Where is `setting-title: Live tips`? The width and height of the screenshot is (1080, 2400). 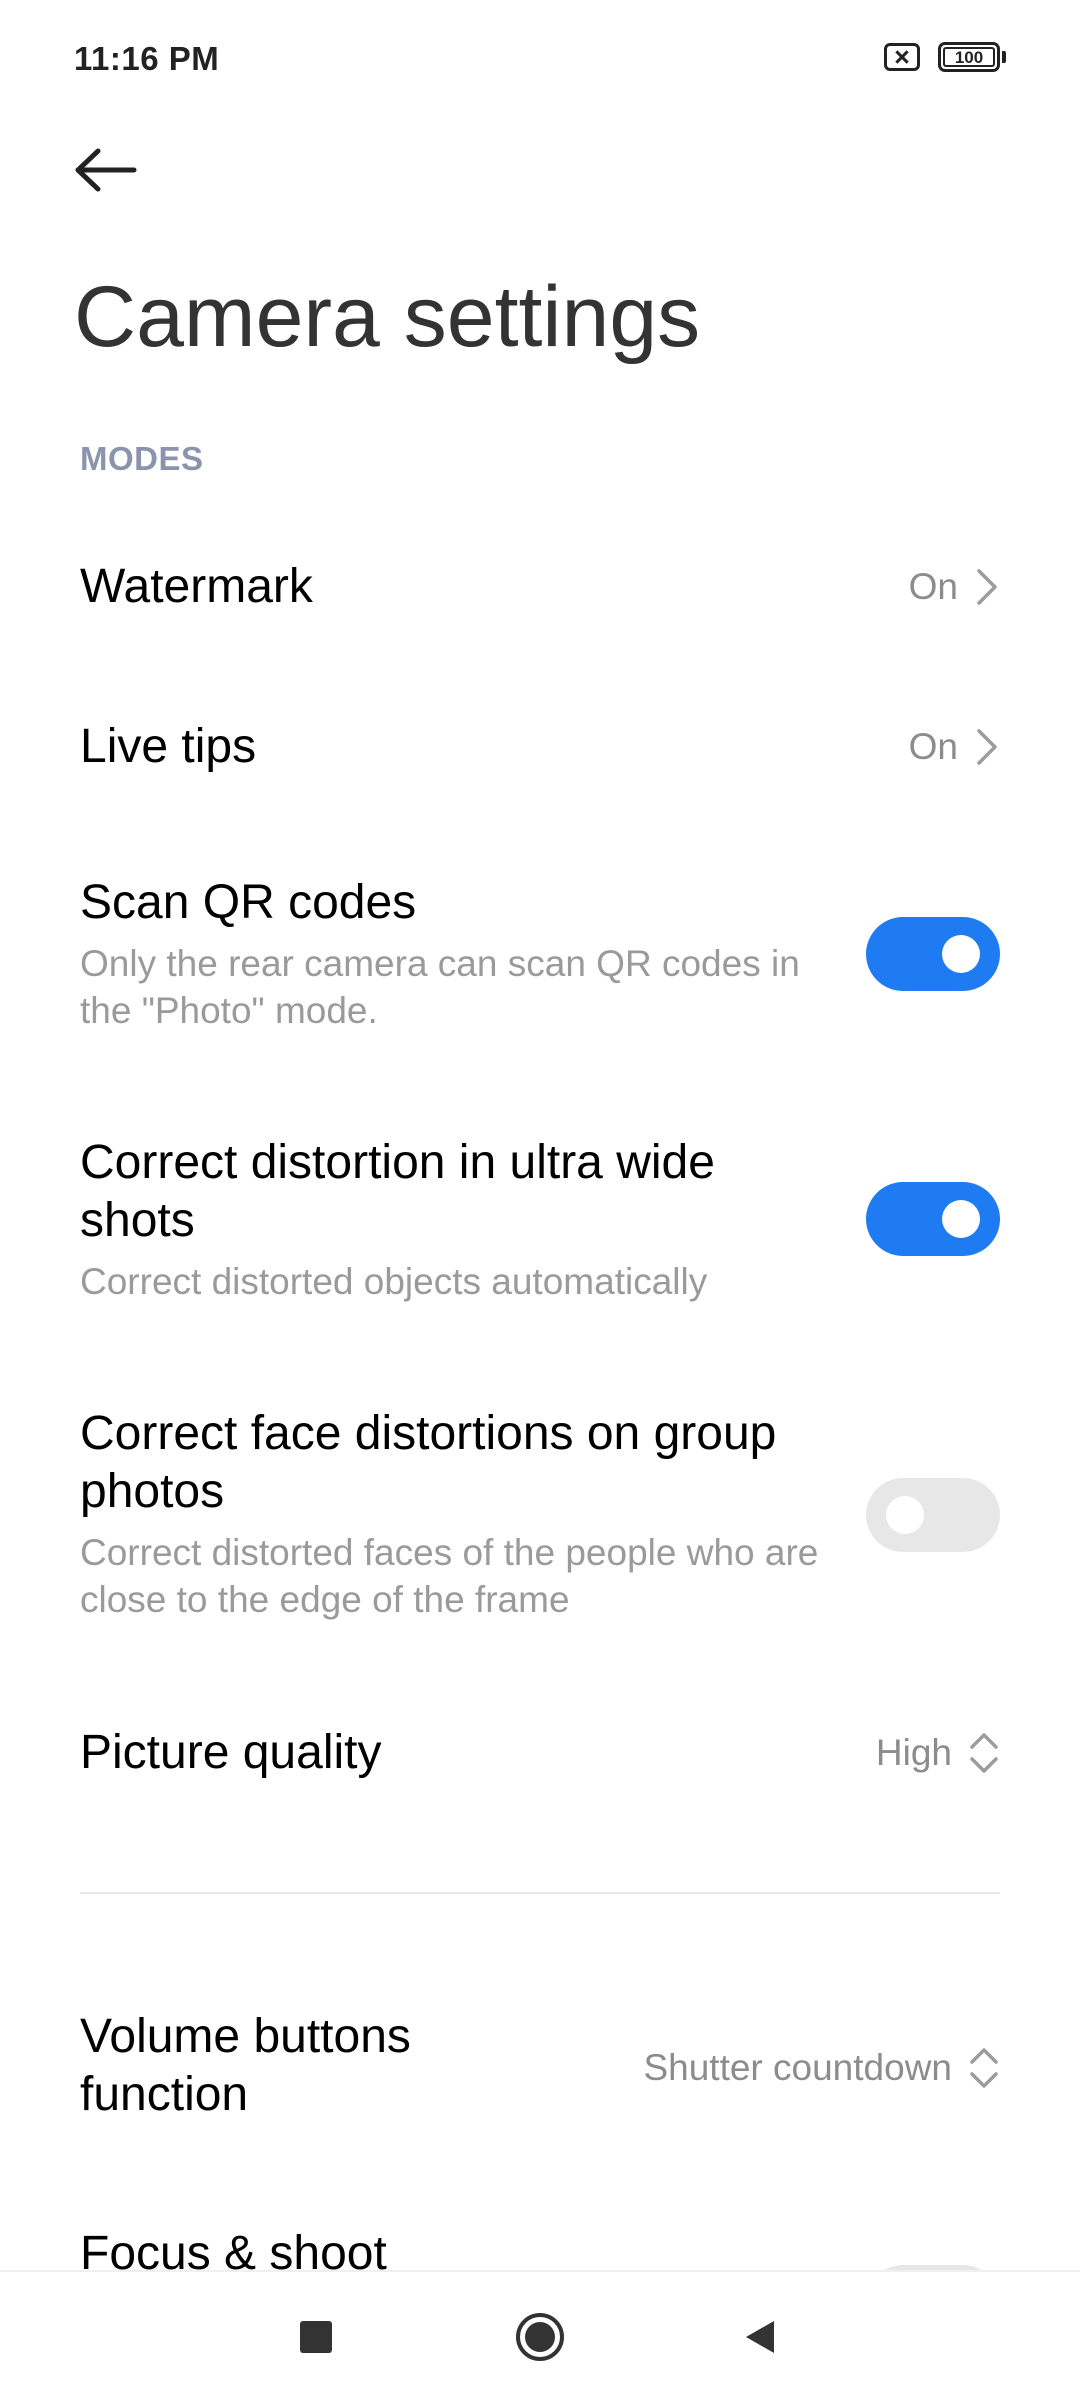
setting-title: Live tips is located at coordinates (168, 746).